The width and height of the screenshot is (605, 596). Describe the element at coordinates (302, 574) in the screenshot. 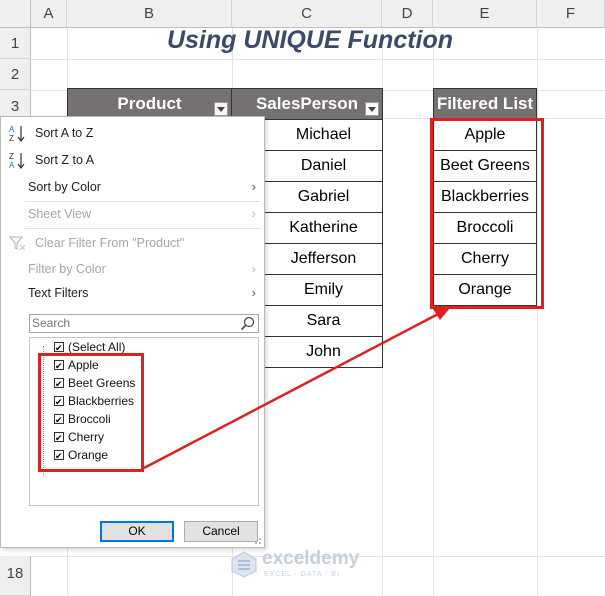

I see `watermark-tagline: EXCEL · DATA · BI` at that location.